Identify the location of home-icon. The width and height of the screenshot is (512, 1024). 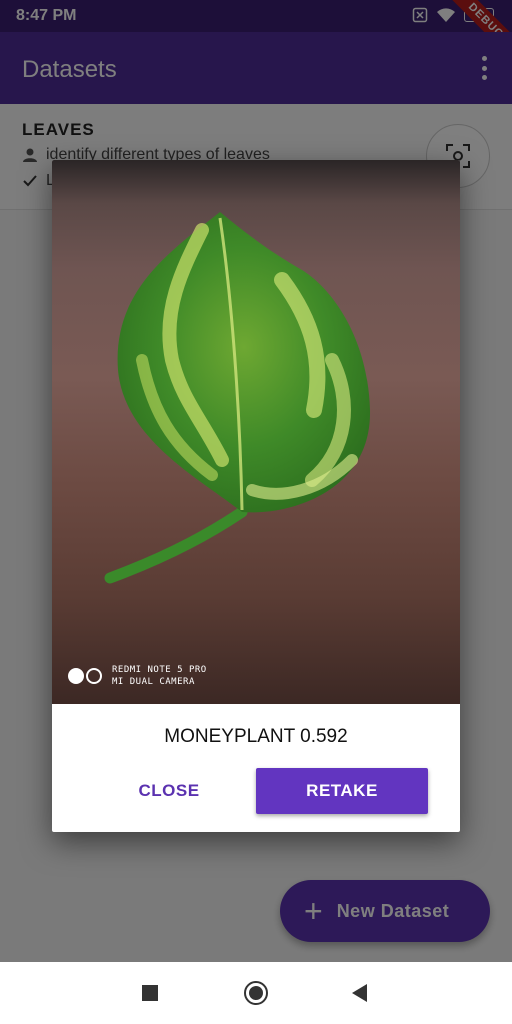
(256, 993).